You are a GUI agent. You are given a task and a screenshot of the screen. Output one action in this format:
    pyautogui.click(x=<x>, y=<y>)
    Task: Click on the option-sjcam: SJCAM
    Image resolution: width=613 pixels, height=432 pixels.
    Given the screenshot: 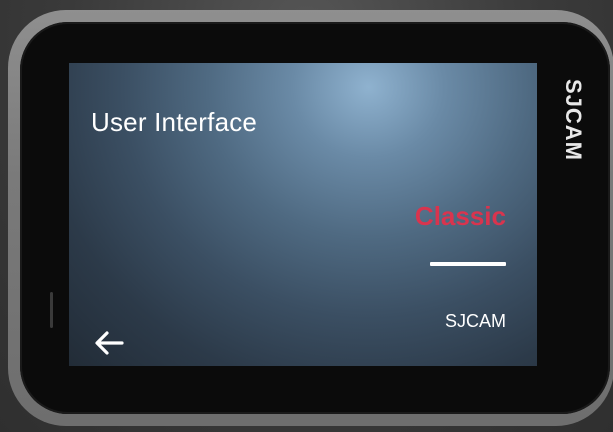 What is the action you would take?
    pyautogui.click(x=475, y=321)
    